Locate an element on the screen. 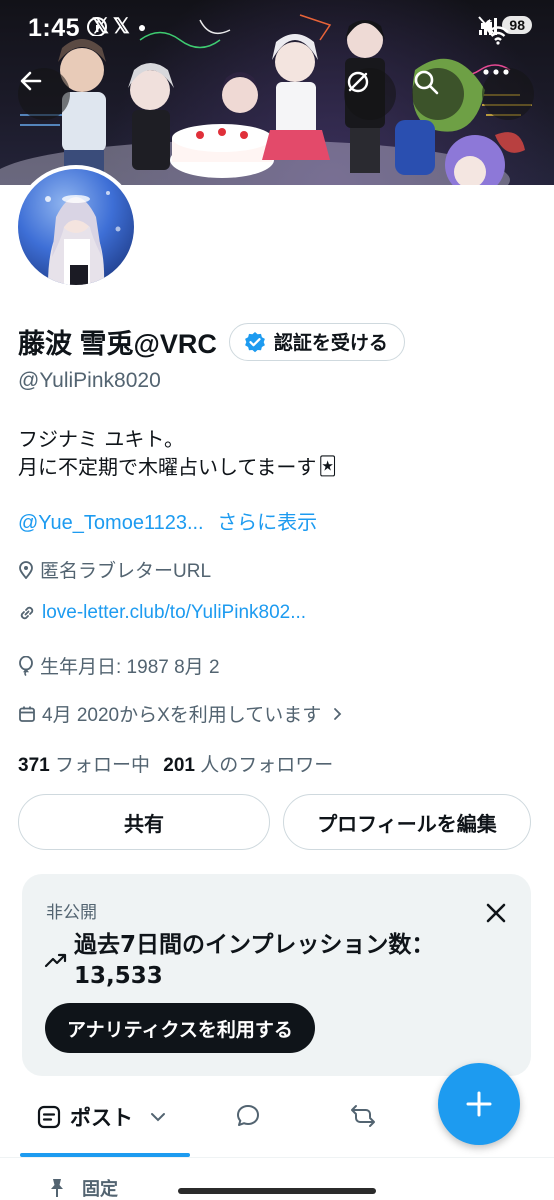  status-time: 1:45 is located at coordinates (54, 28).